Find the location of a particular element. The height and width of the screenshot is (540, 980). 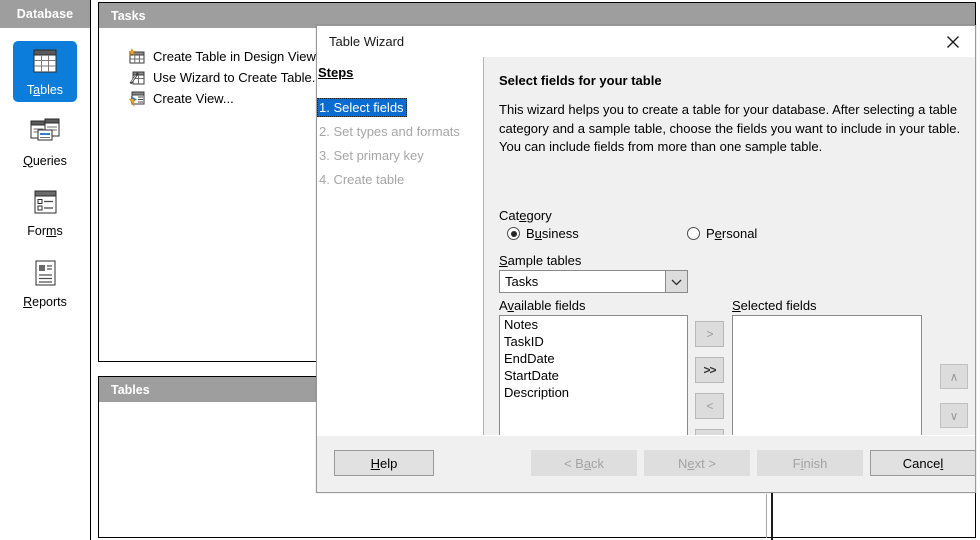

list-item: EndDate is located at coordinates (593, 358).